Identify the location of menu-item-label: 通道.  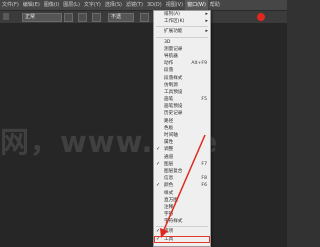
(169, 157).